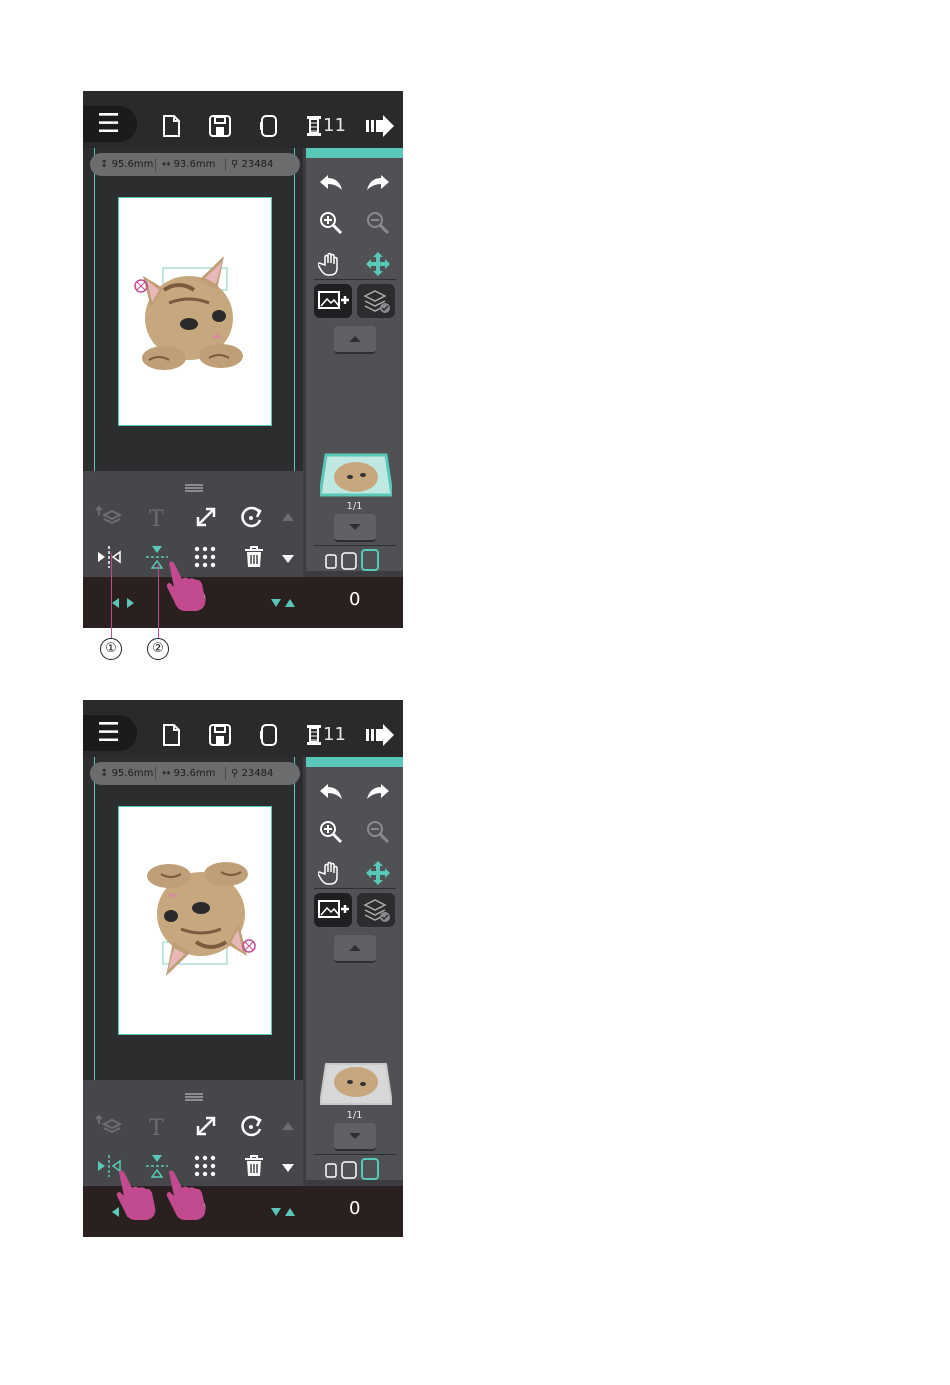  Describe the element at coordinates (158, 649) in the screenshot. I see `callout-number-2: ②` at that location.